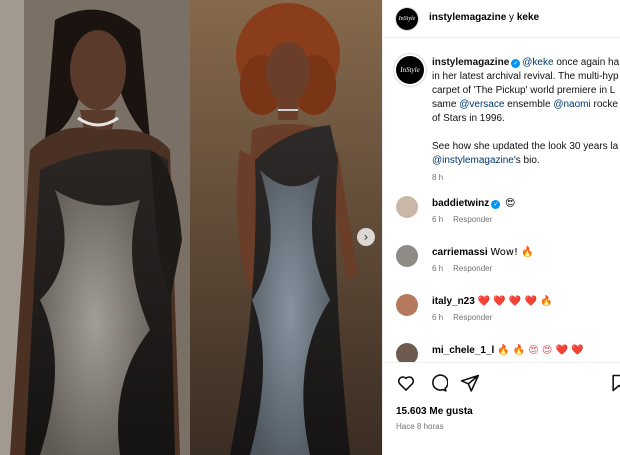 The width and height of the screenshot is (620, 455). What do you see at coordinates (586, 62) in the screenshot?
I see `caption-line: once again ha` at bounding box center [586, 62].